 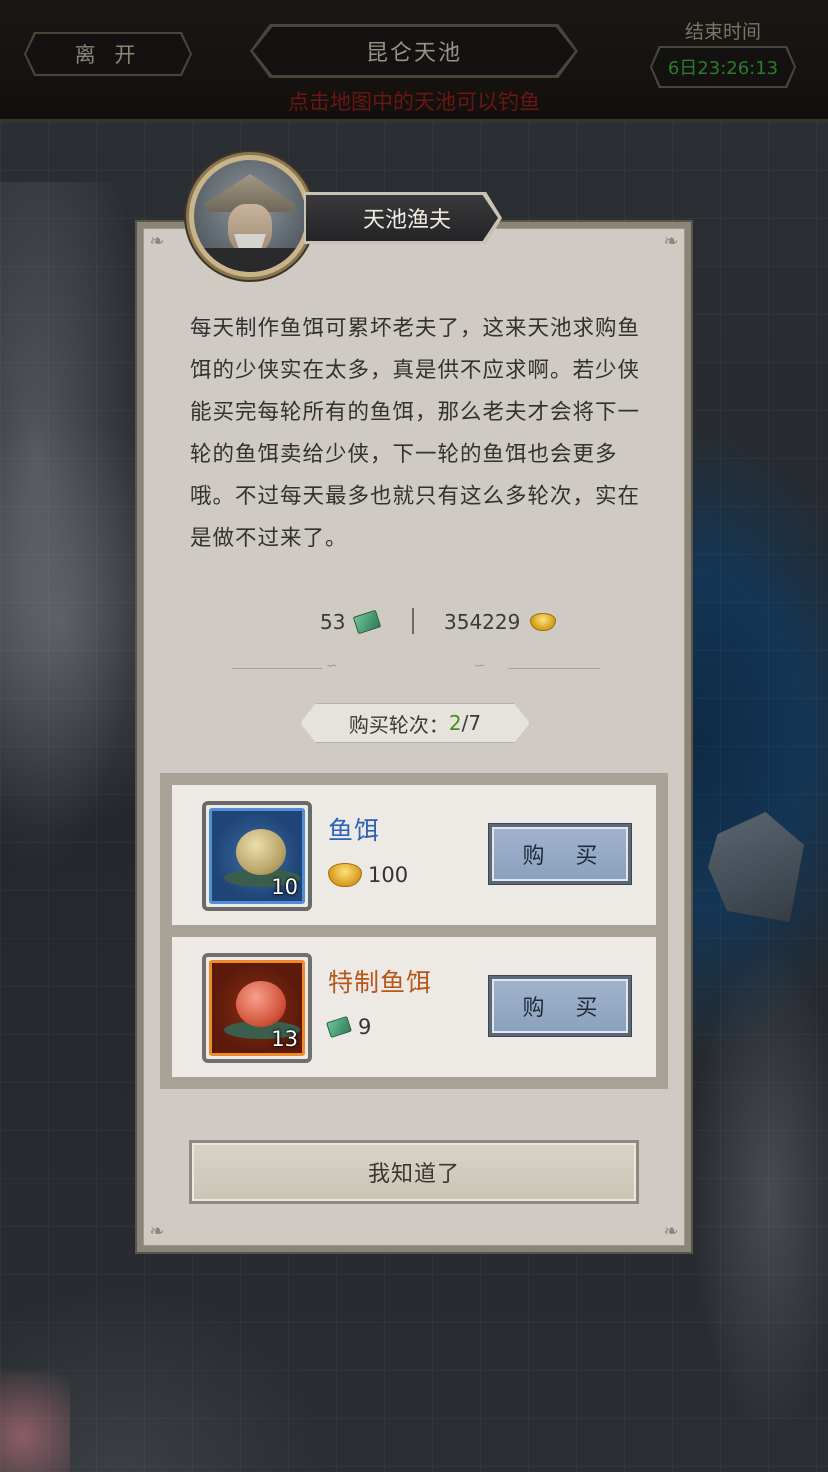 I want to click on round-label: 购买轮次：, so click(x=398, y=724).